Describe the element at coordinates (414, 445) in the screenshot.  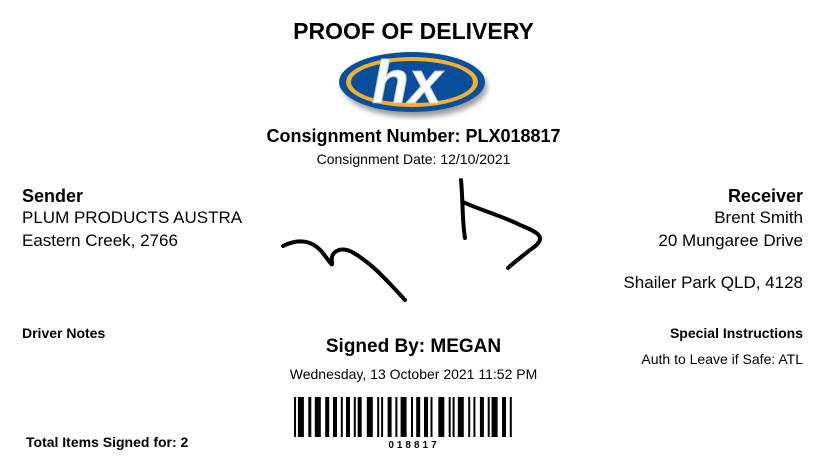
I see `barcode-number: 018817` at that location.